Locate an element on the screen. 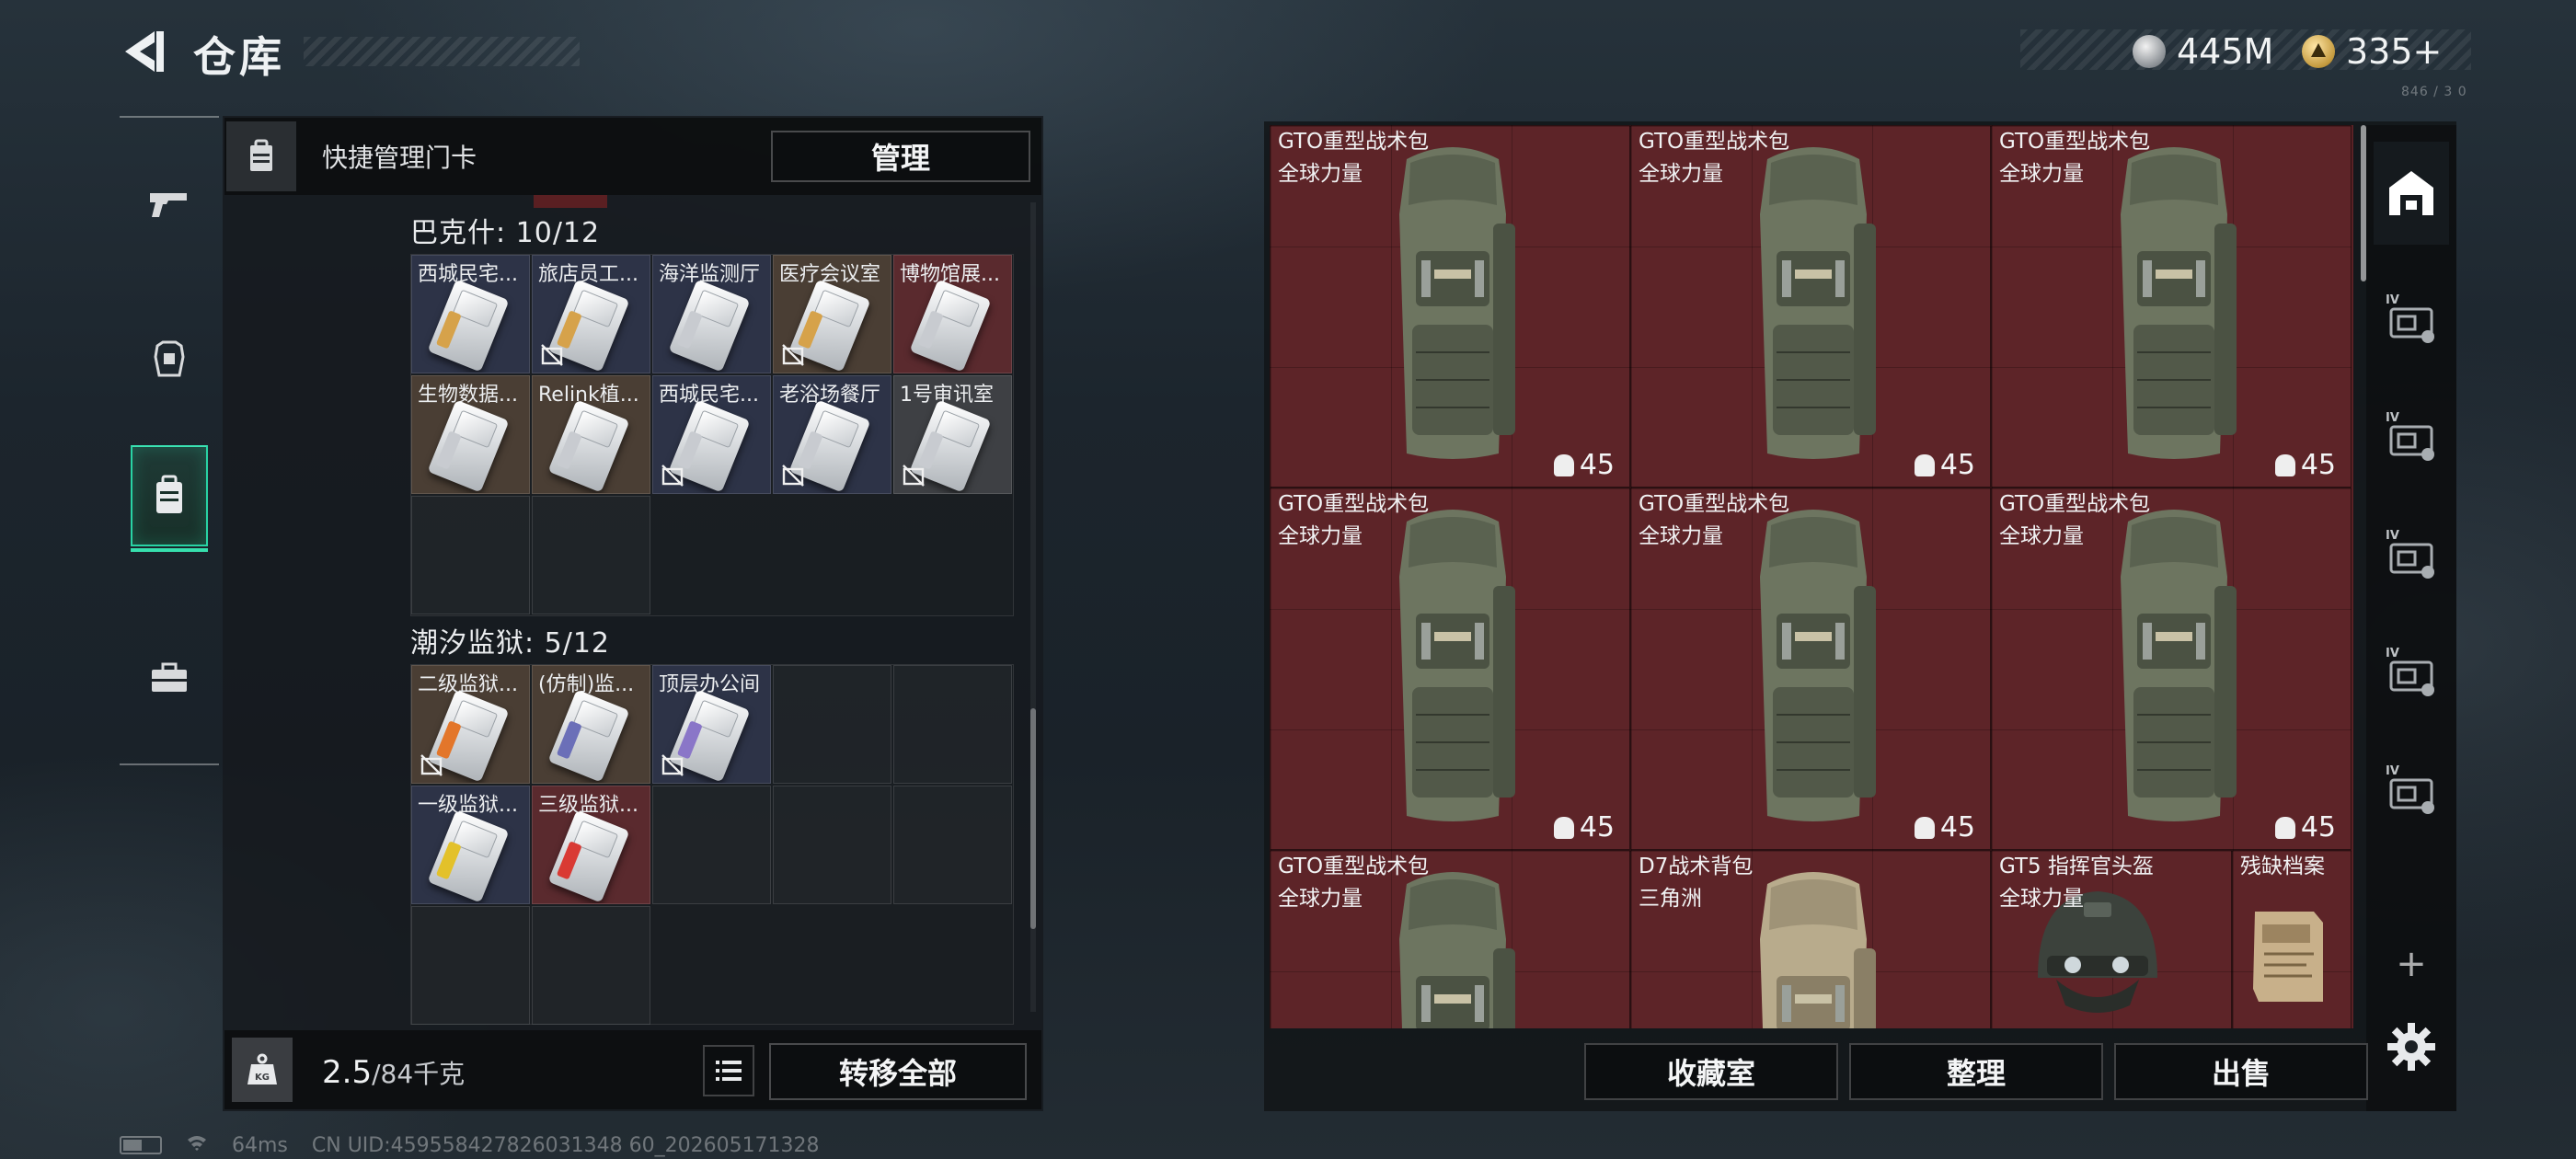  nav-toolbox is located at coordinates (169, 678).